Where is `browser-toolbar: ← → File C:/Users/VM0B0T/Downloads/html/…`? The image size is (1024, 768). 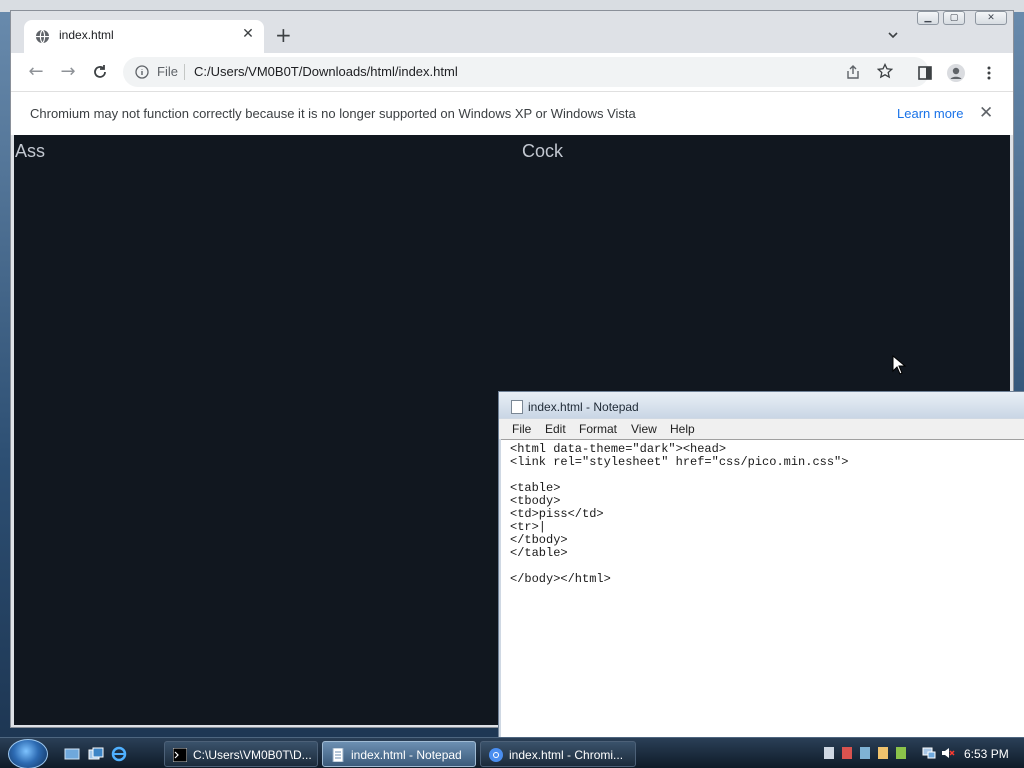 browser-toolbar: ← → File C:/Users/VM0B0T/Downloads/html/… is located at coordinates (512, 72).